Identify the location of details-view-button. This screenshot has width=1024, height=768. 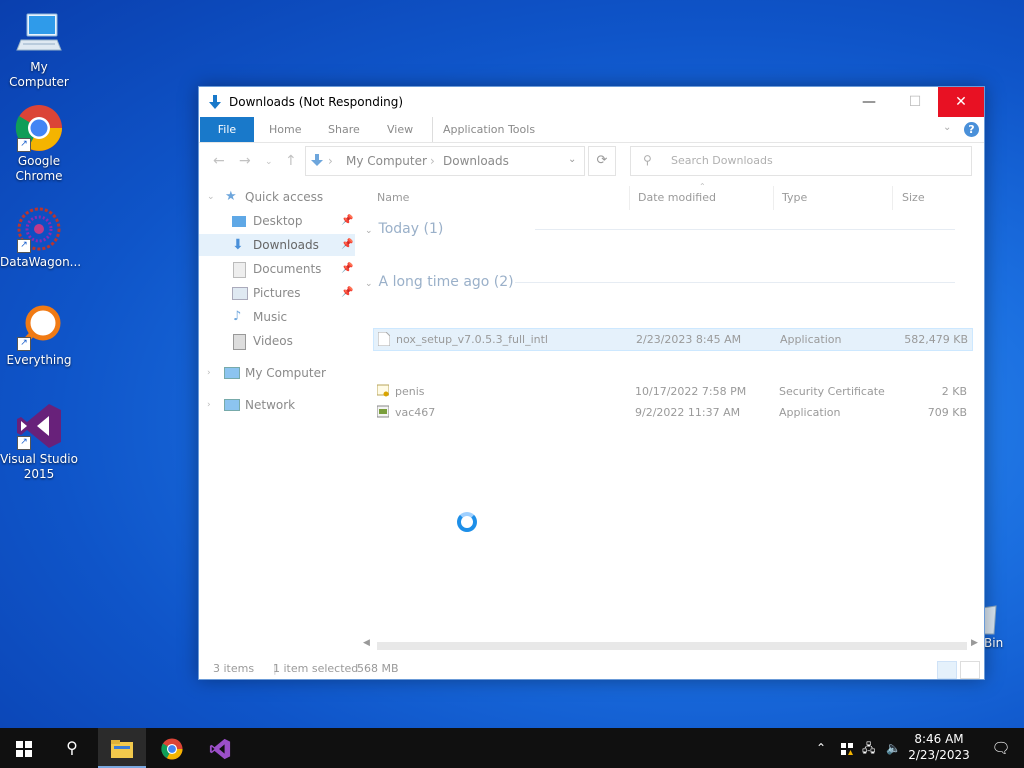
(947, 670).